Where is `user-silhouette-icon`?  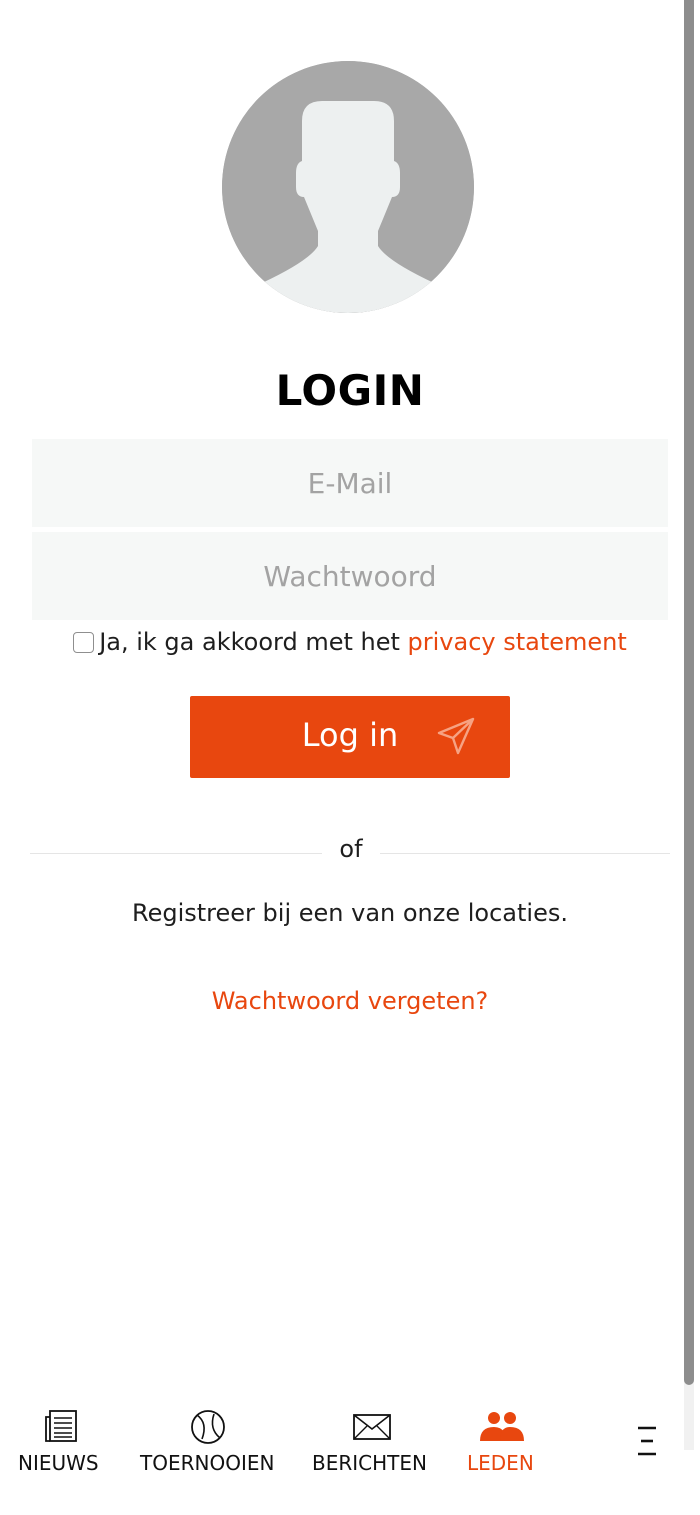
user-silhouette-icon is located at coordinates (348, 187).